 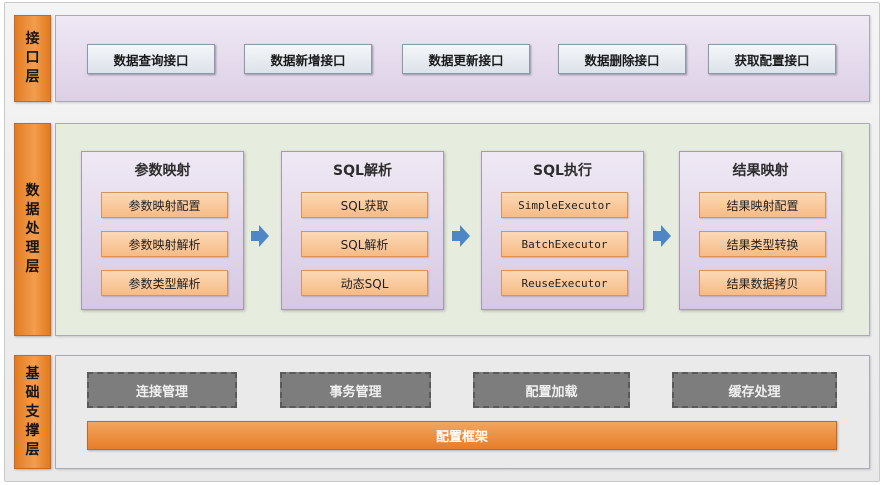 I want to click on module-title: SQL执行, so click(x=562, y=171).